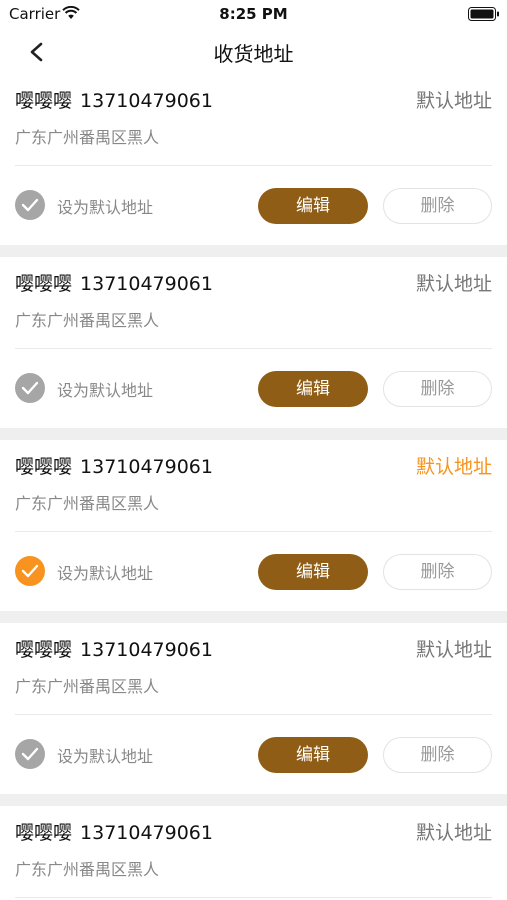  I want to click on status-bar: Carrier 8:25 PM, so click(253, 14).